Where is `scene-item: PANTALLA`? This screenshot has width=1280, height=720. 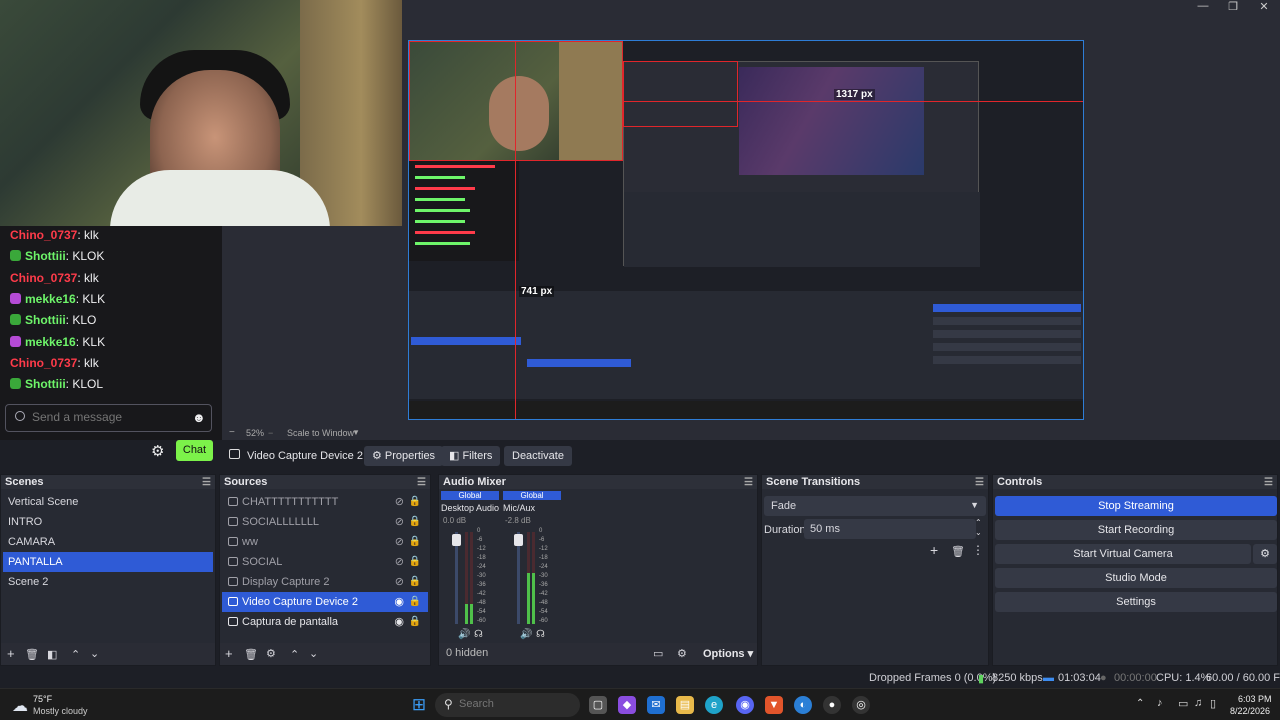 scene-item: PANTALLA is located at coordinates (108, 562).